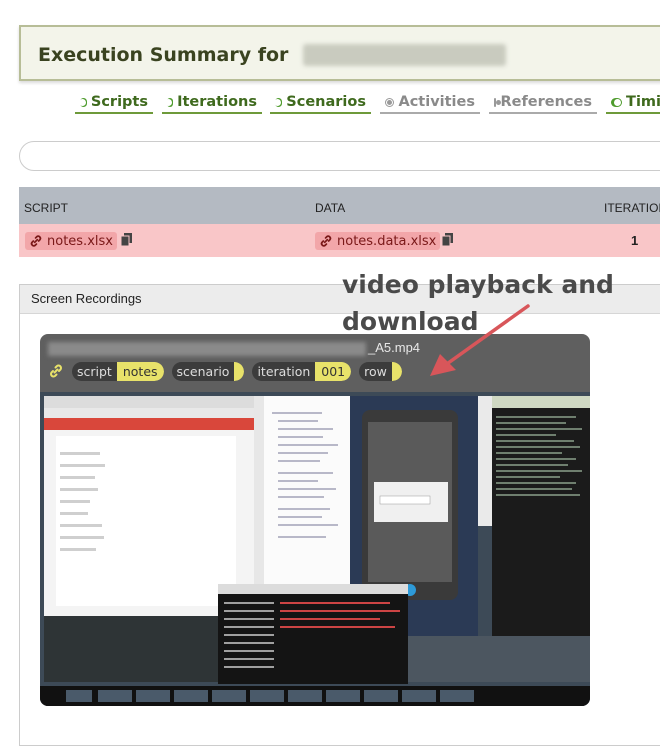 This screenshot has width=660, height=746. I want to click on tag-row: row, so click(380, 371).